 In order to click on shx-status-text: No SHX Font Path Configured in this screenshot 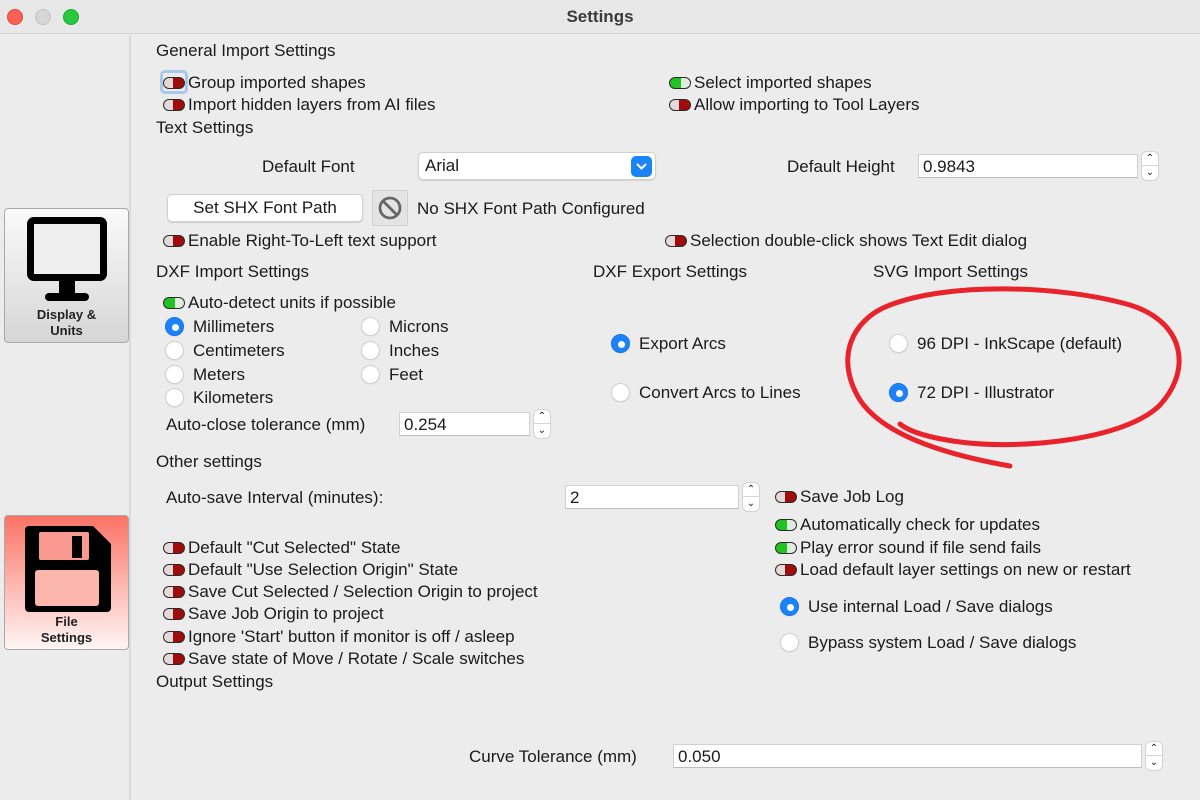, I will do `click(531, 208)`.